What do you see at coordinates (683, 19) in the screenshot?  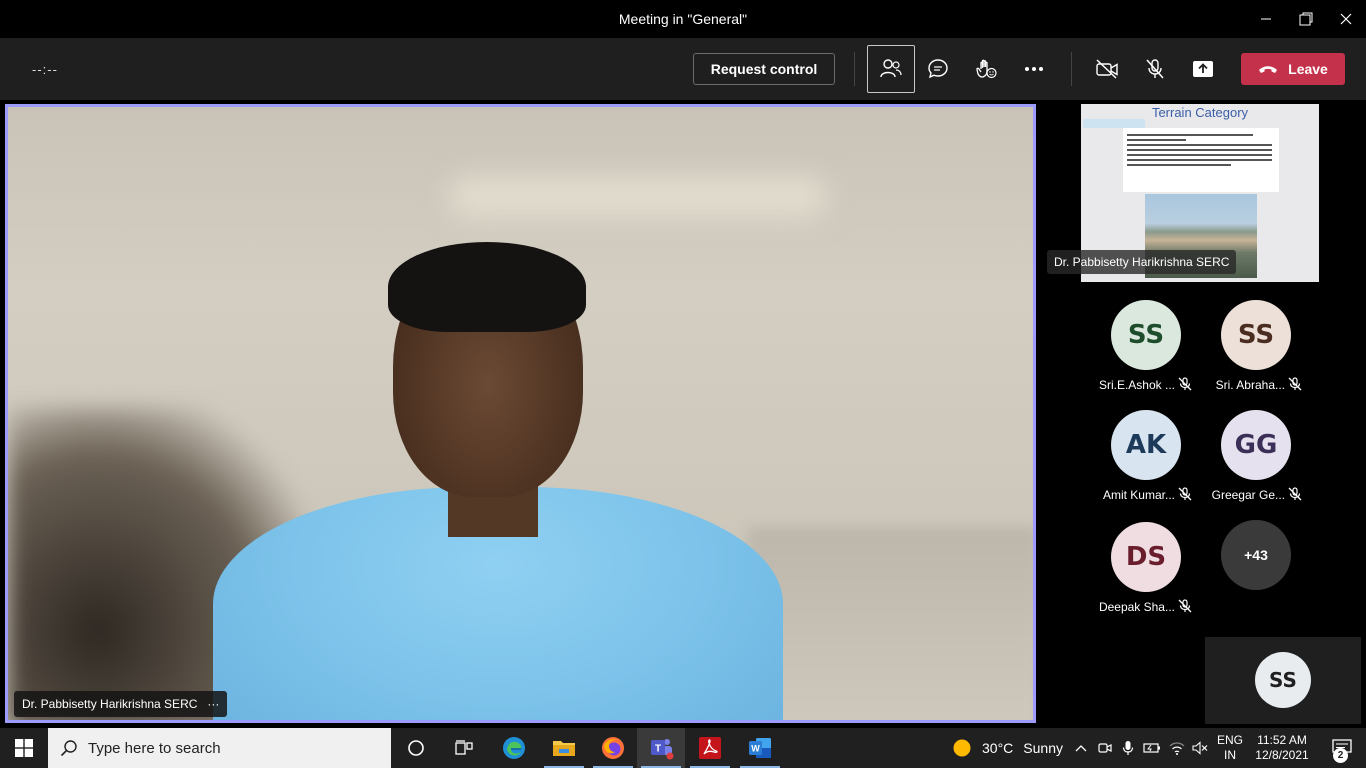 I see `window-title: Meeting in "General"` at bounding box center [683, 19].